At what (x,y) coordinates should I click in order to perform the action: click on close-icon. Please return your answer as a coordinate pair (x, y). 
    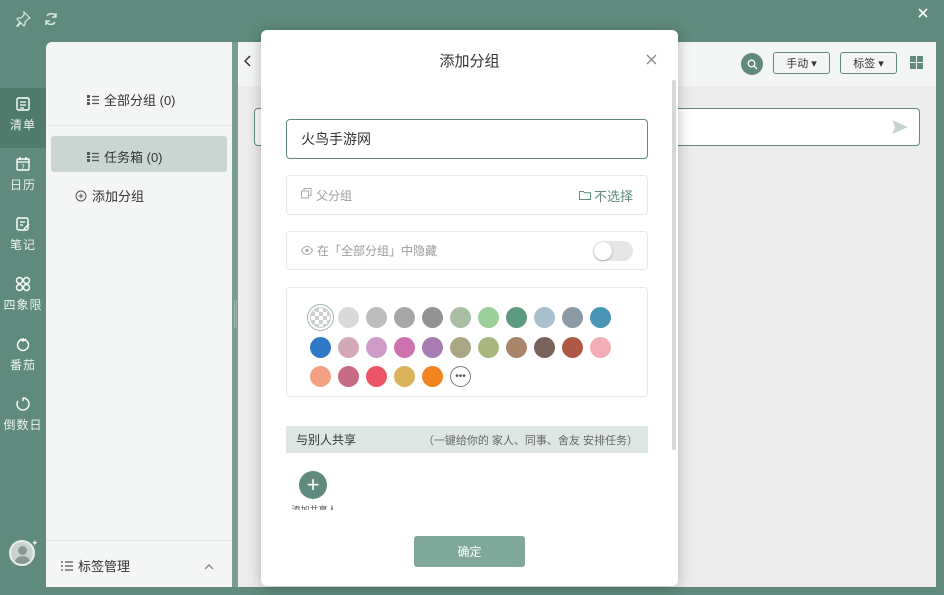
    Looking at the image, I should click on (651, 59).